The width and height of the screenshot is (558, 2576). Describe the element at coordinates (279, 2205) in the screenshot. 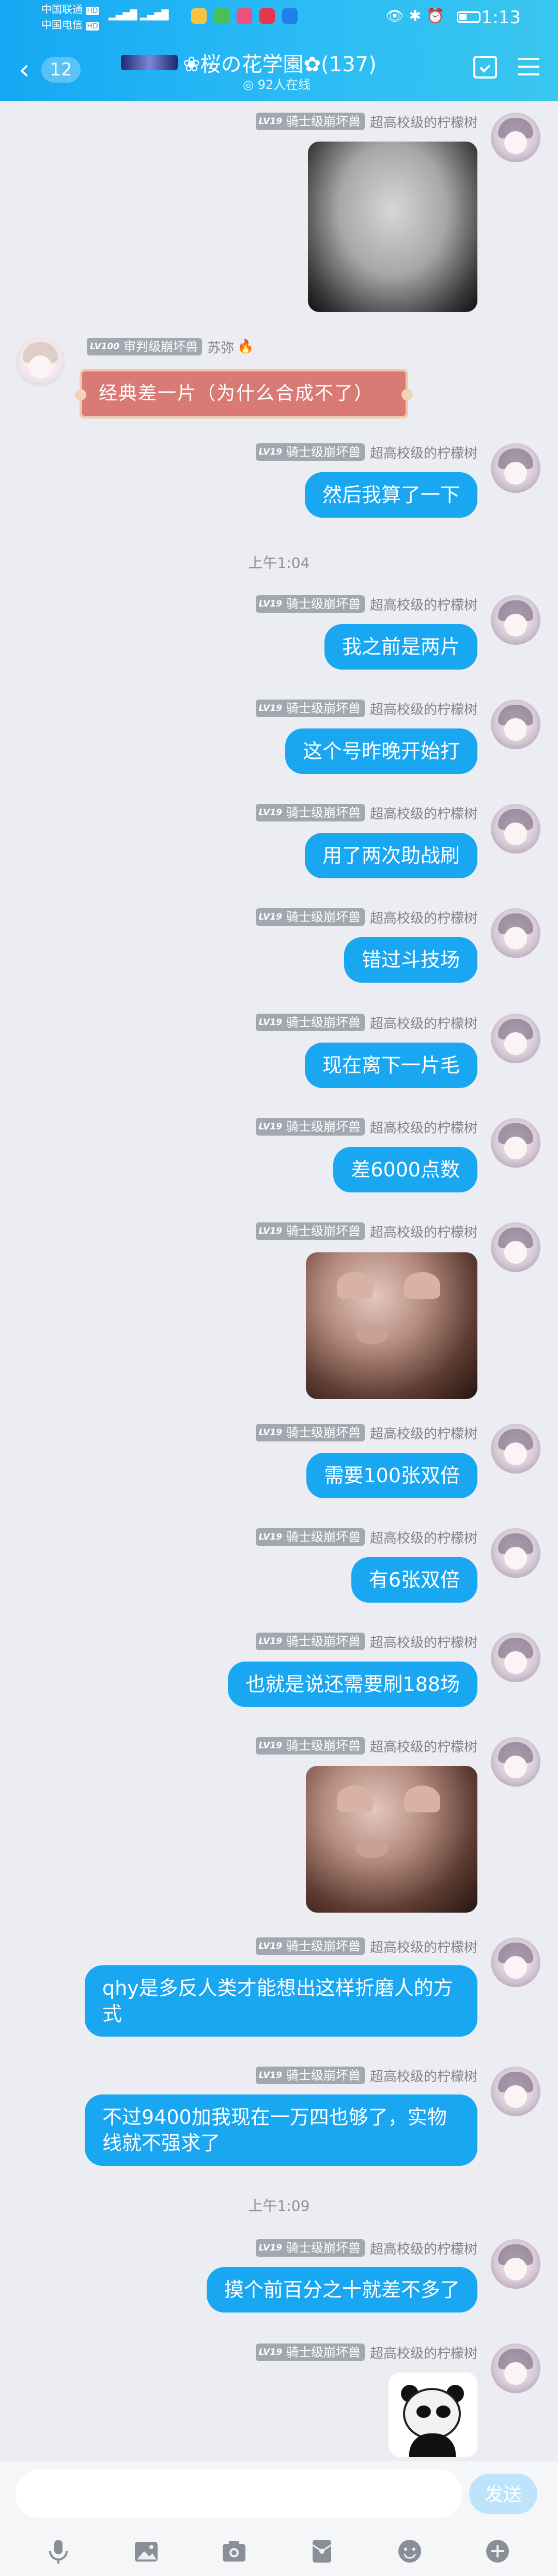

I see `time-separator: 上午1:09` at that location.